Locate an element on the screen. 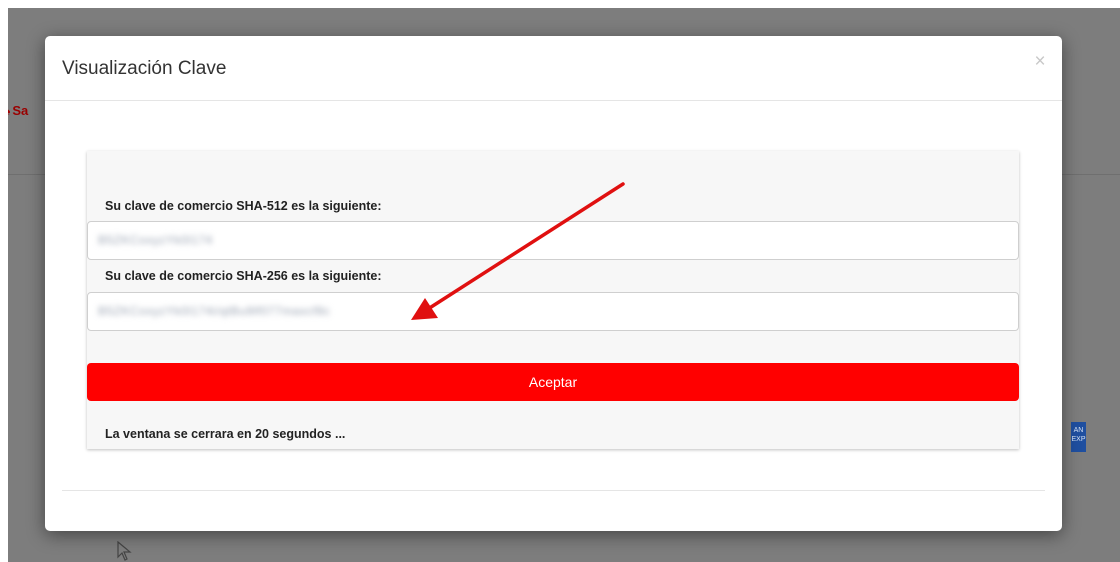  close-button: × is located at coordinates (1040, 62).